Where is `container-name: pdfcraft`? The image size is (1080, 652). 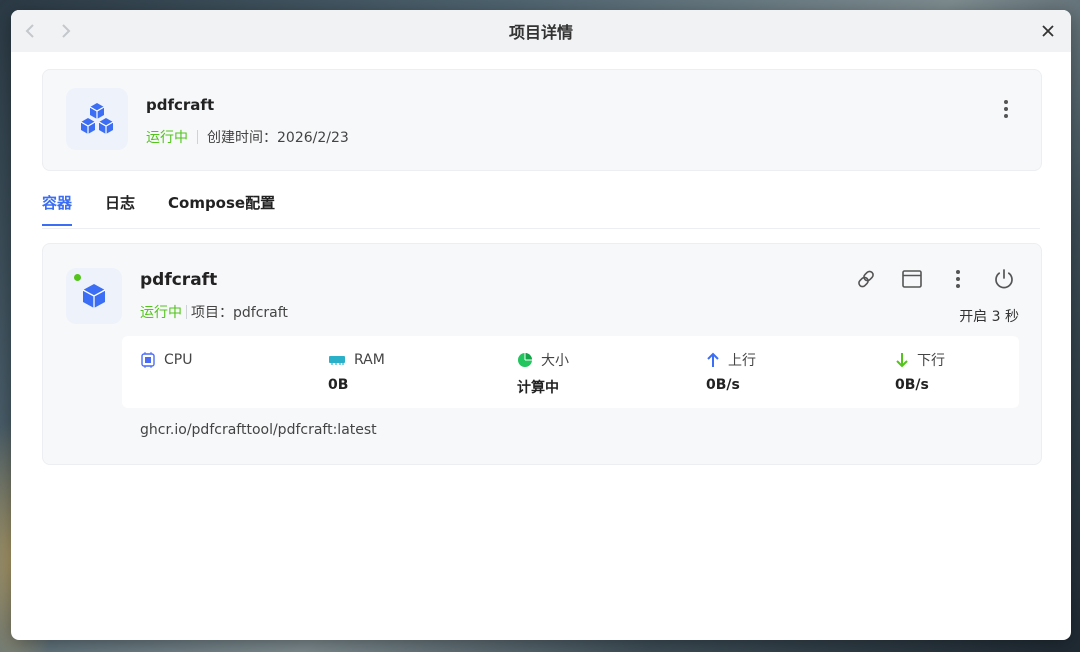
container-name: pdfcraft is located at coordinates (179, 280).